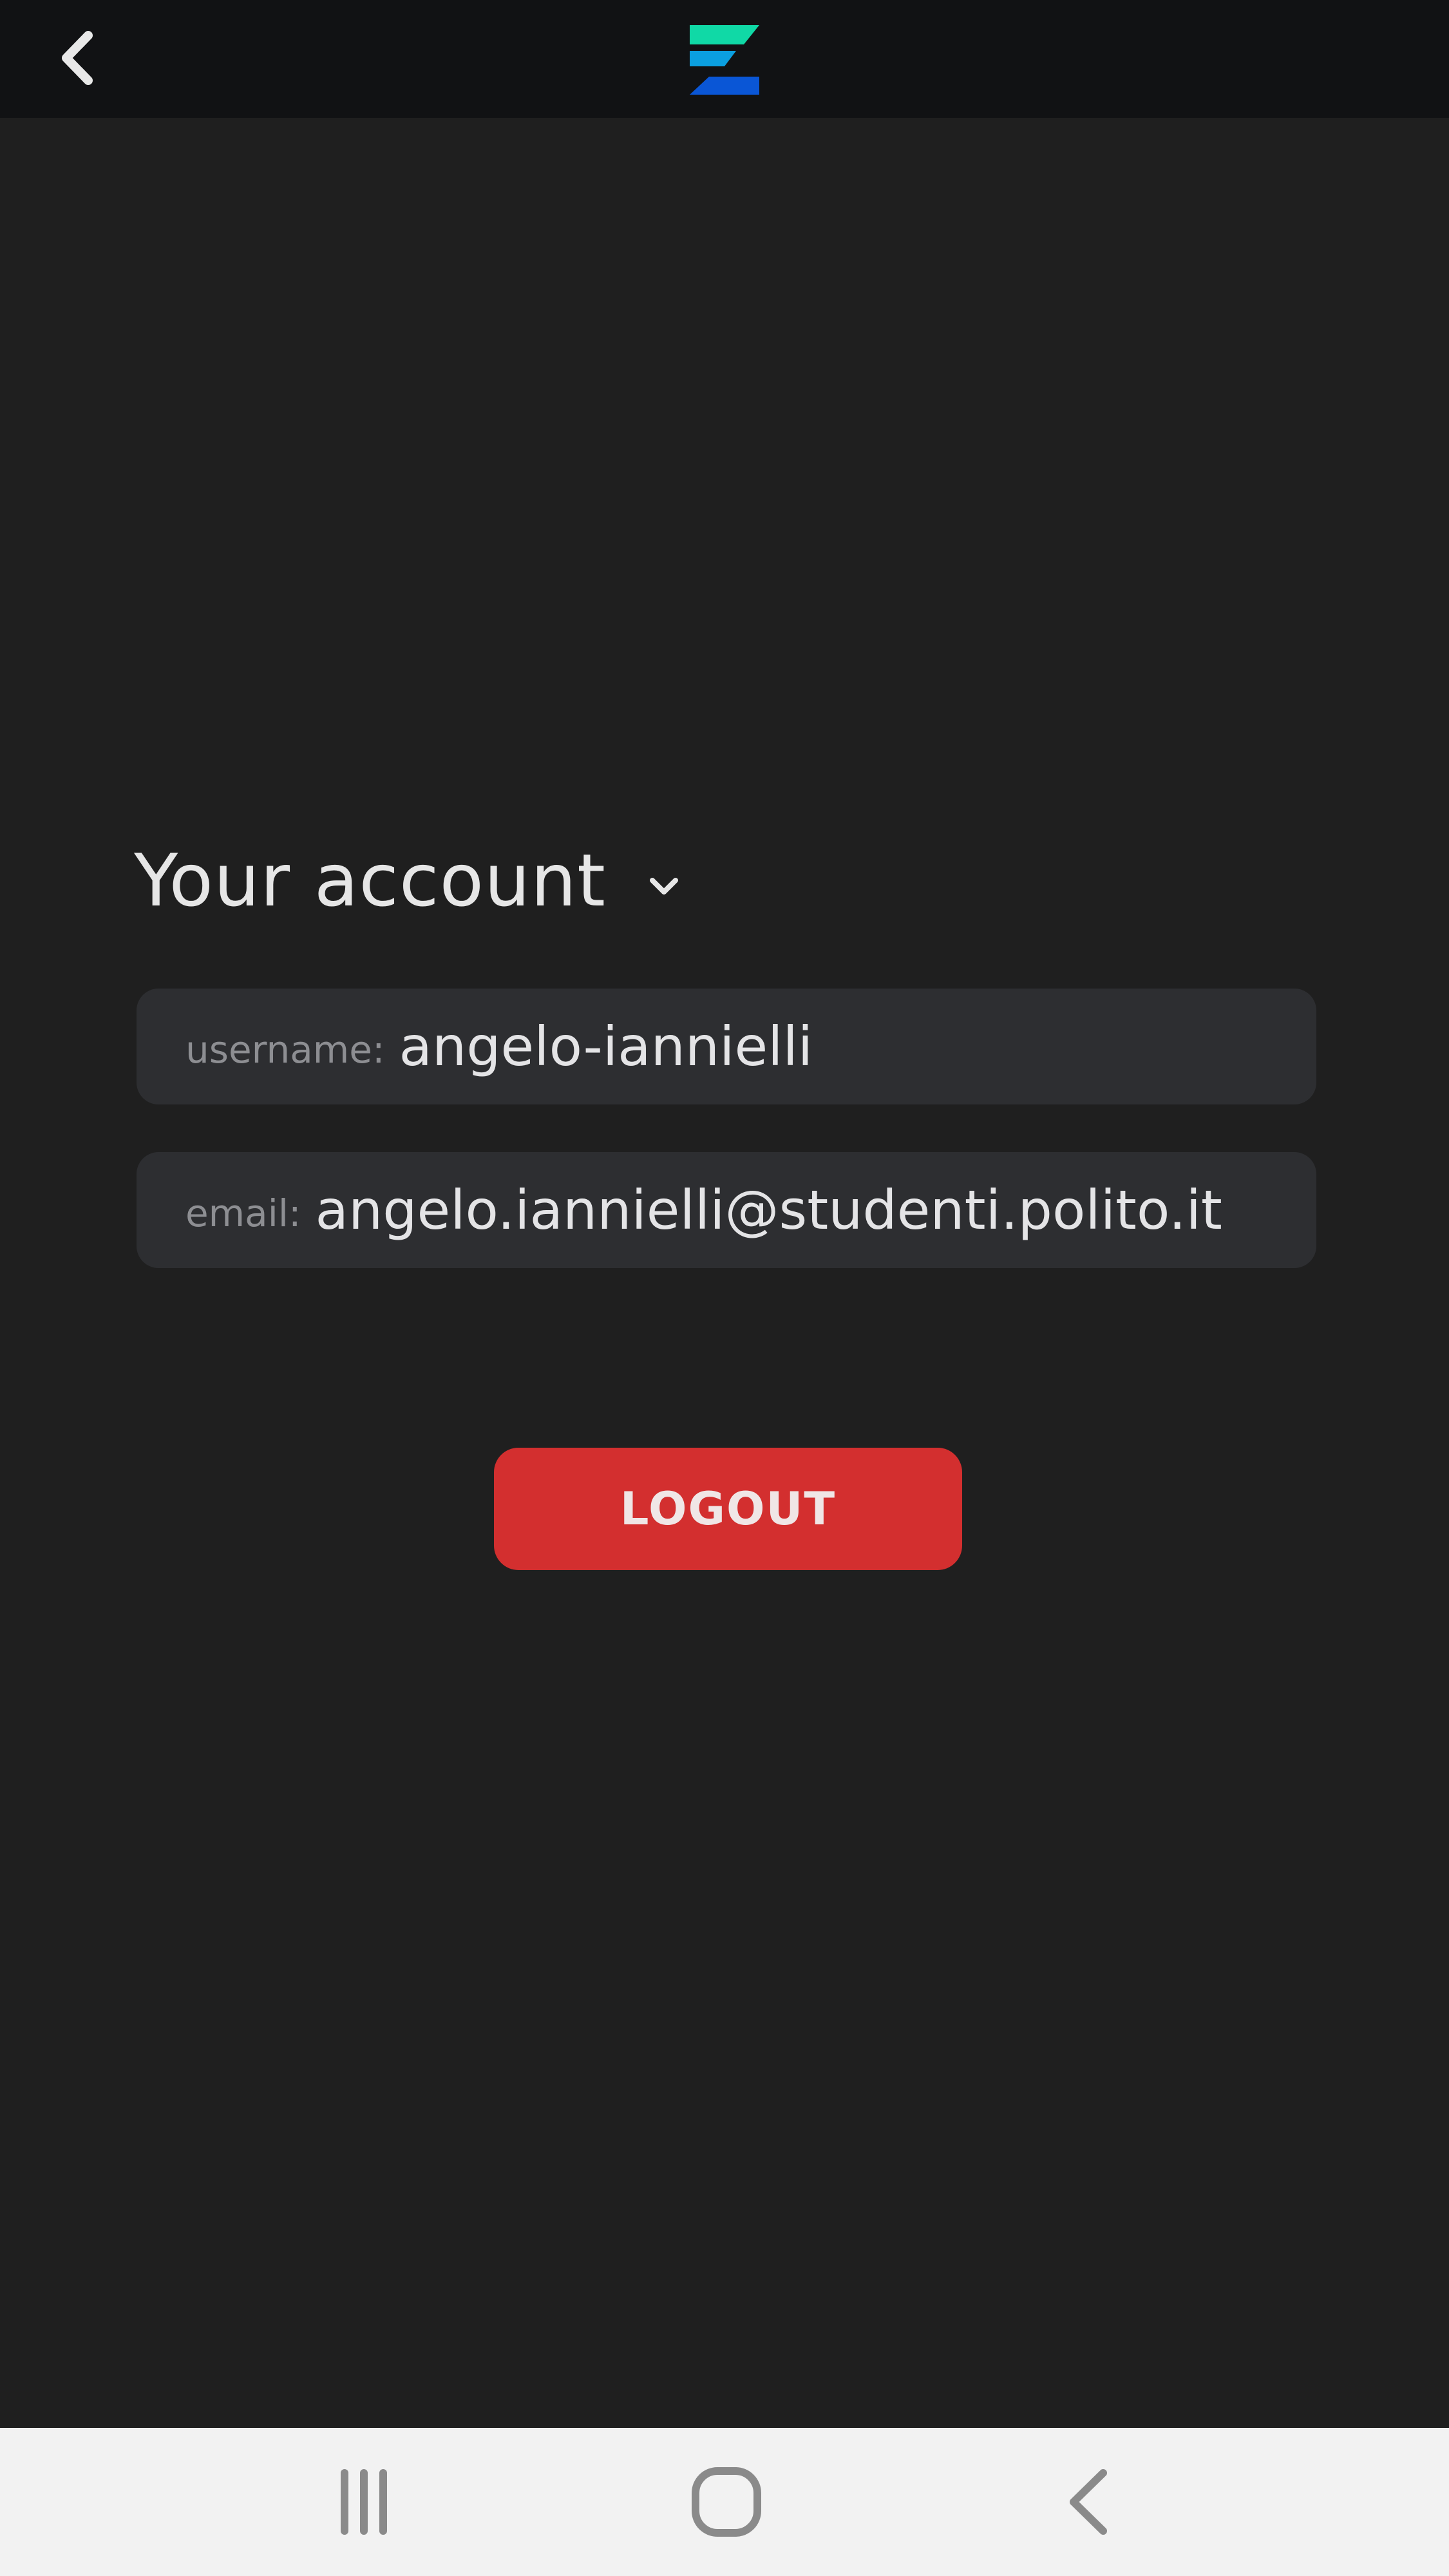 This screenshot has width=1449, height=2576. I want to click on username-field: username: angelo-iannielli, so click(726, 1046).